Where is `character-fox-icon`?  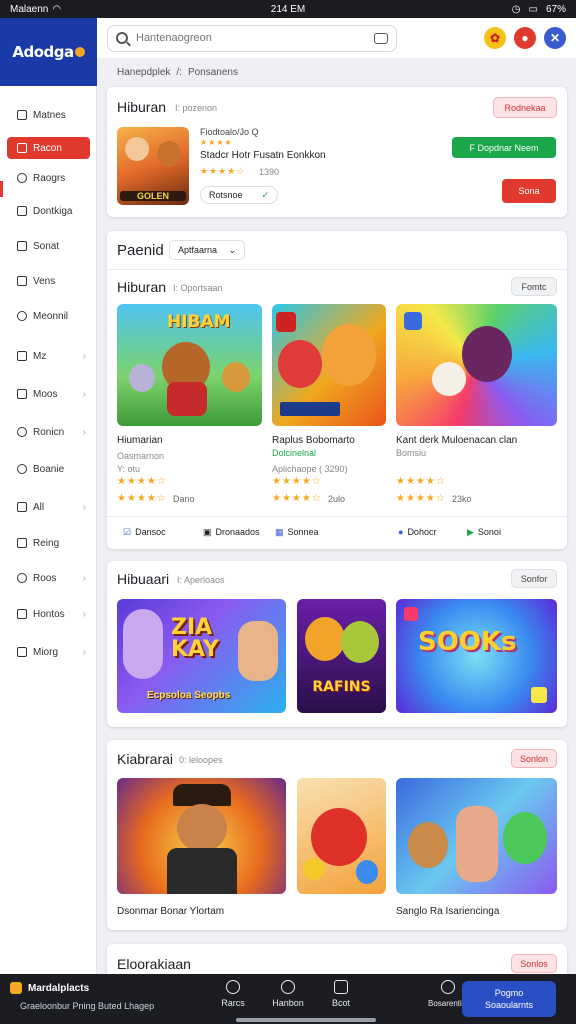 character-fox-icon is located at coordinates (349, 355).